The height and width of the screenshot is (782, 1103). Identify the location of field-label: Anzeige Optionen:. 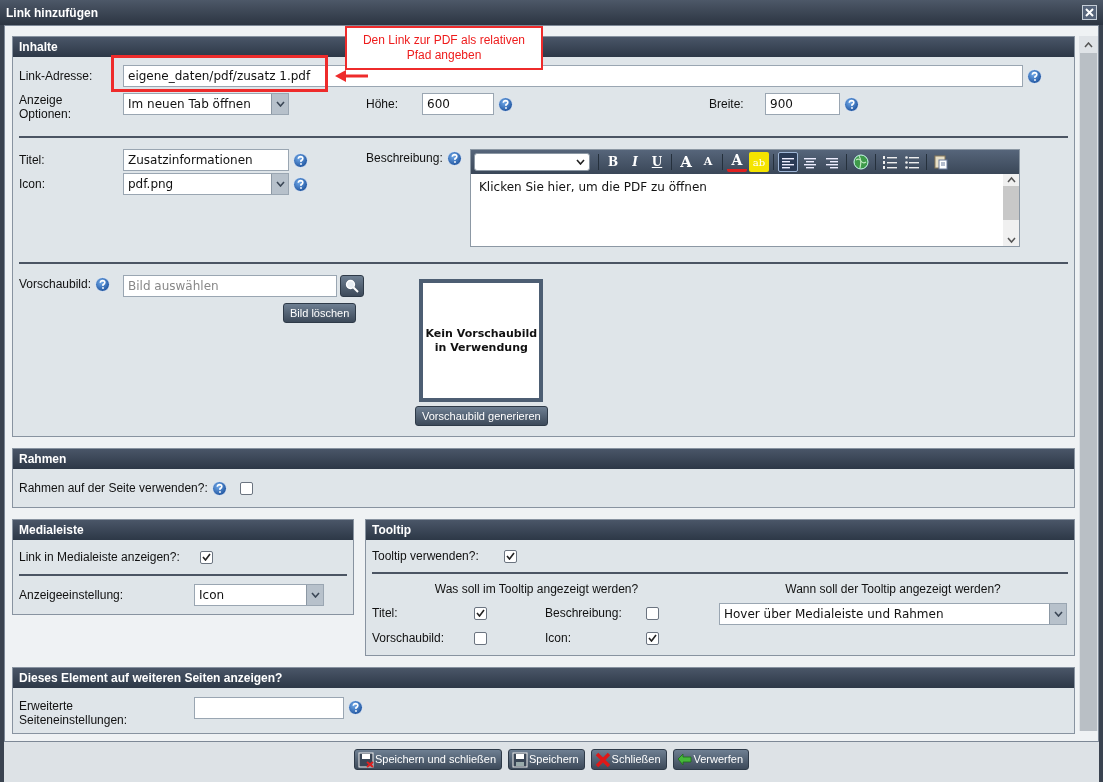
(46, 107).